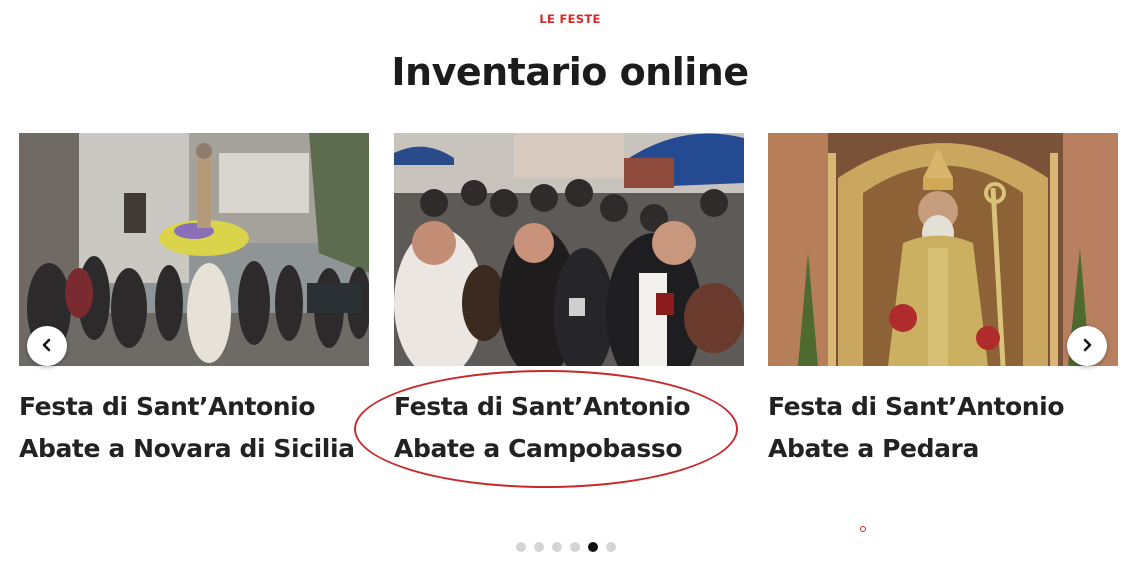 This screenshot has width=1140, height=572. I want to click on section-kicker: LE FESTE, so click(570, 19).